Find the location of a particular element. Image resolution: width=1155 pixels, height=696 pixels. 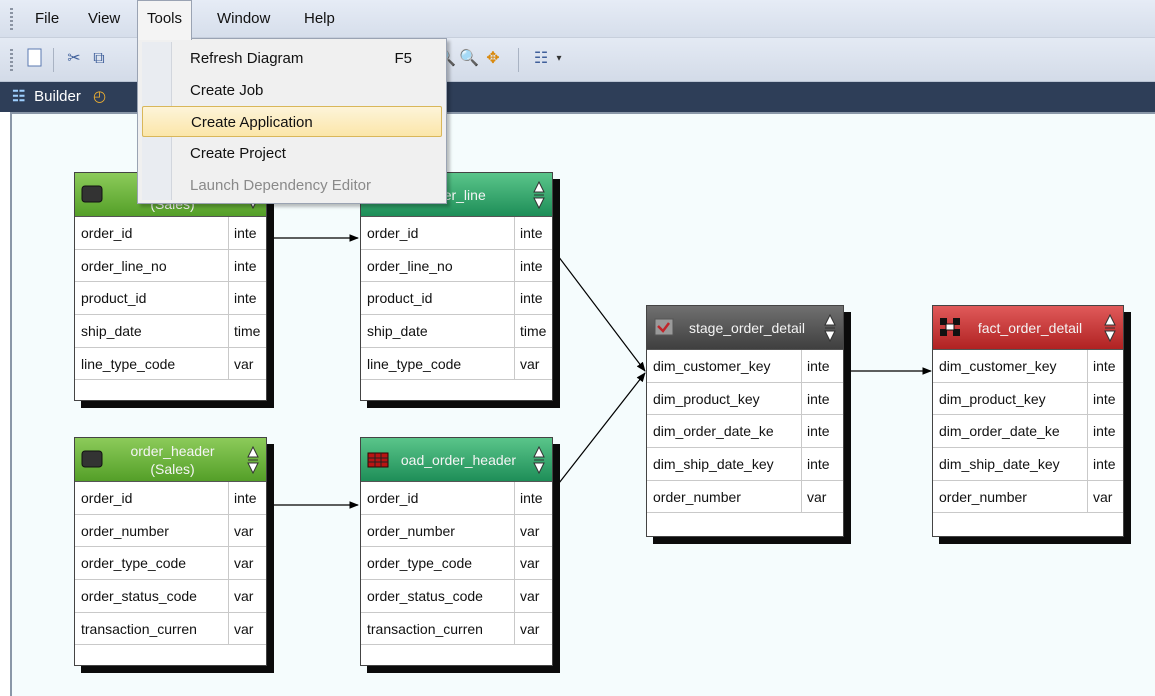

table-header: fact_order_detail is located at coordinates (1028, 328).